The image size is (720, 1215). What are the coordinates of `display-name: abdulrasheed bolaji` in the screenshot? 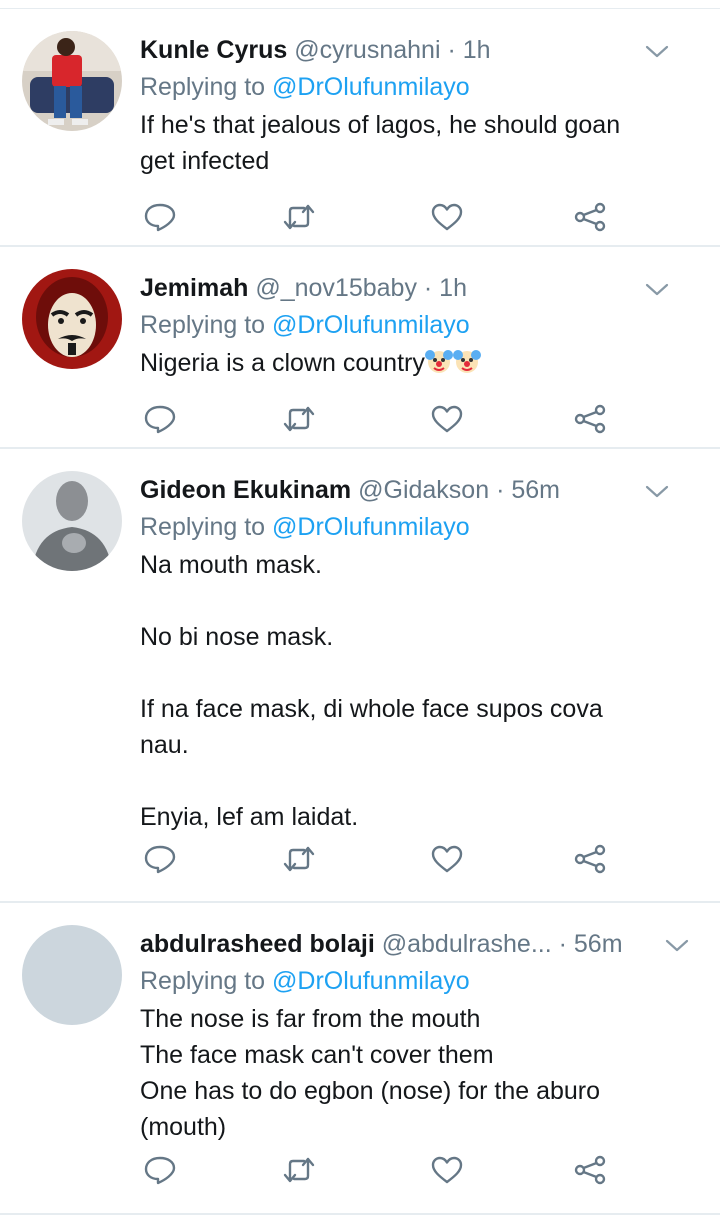 It's located at (257, 944).